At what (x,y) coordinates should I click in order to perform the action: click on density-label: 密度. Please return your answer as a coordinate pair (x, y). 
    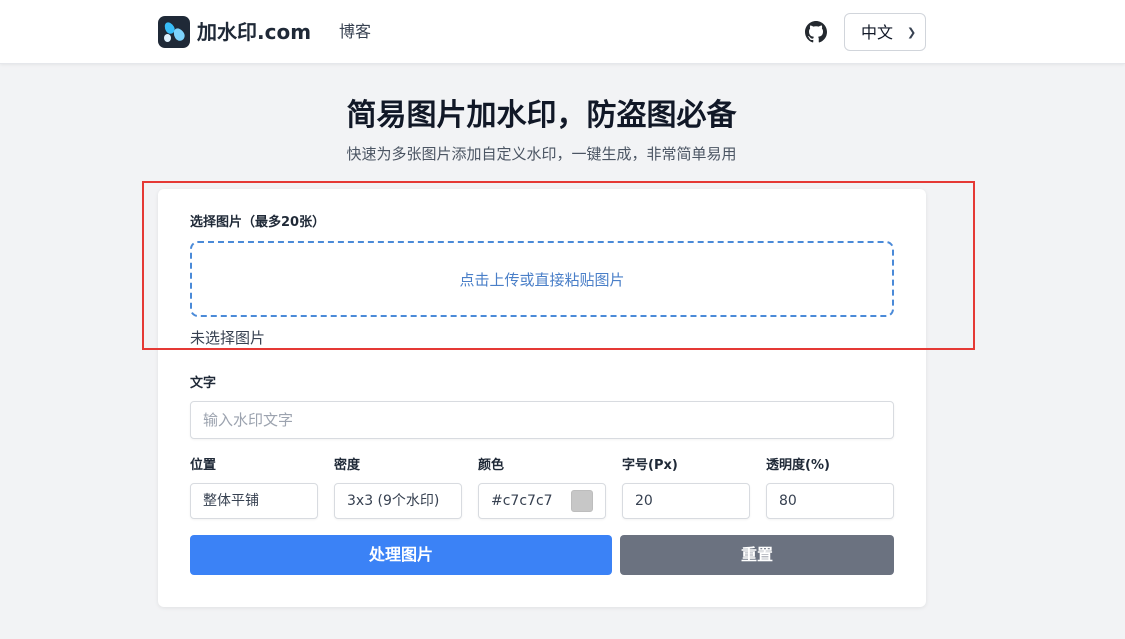
    Looking at the image, I should click on (347, 465).